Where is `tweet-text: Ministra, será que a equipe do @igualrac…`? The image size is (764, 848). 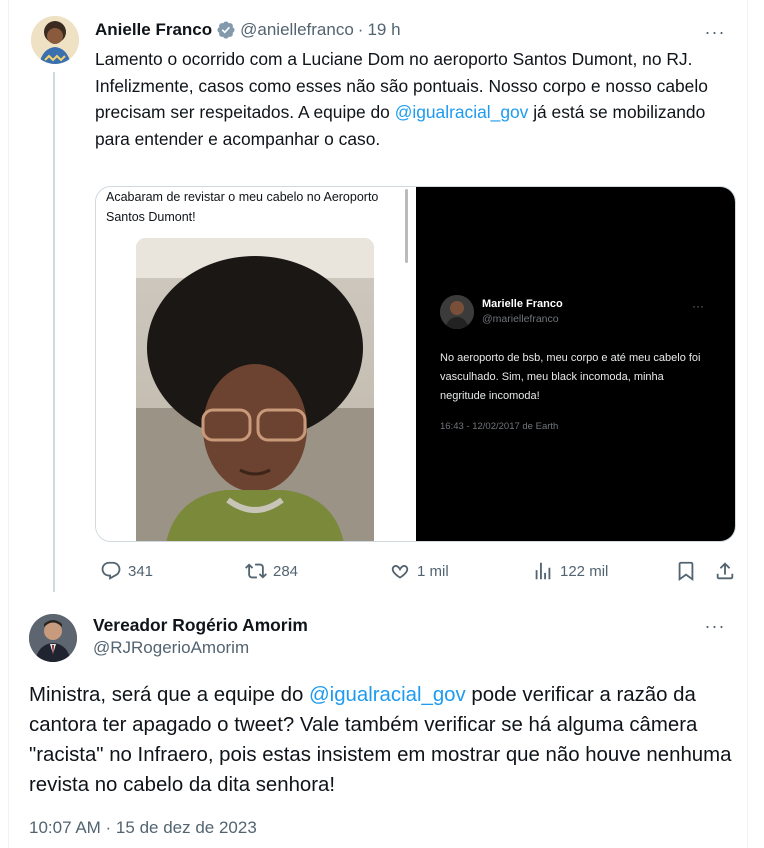
tweet-text: Ministra, será que a equipe do @igualrac… is located at coordinates (384, 740).